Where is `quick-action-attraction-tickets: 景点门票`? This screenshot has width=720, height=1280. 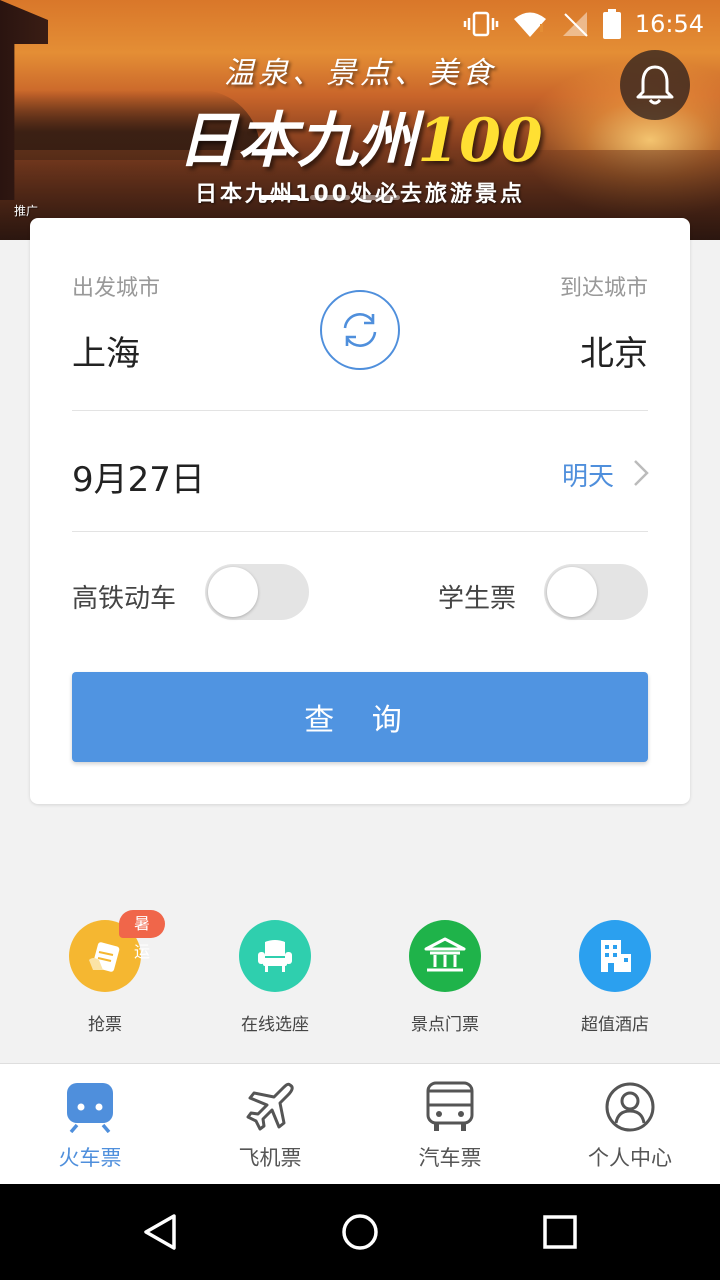 quick-action-attraction-tickets: 景点门票 is located at coordinates (445, 977).